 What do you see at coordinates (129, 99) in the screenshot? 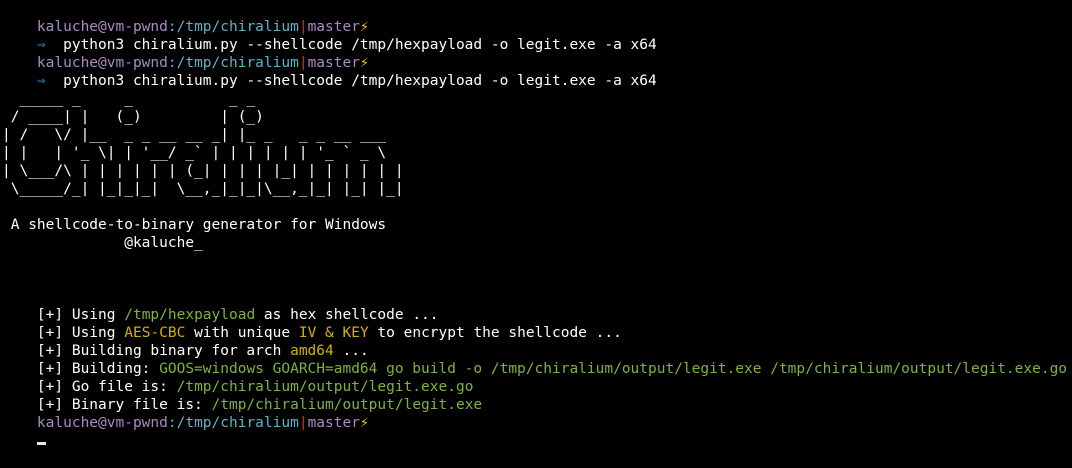
I see `banner-ascii-line: _____ _ _ _ _` at bounding box center [129, 99].